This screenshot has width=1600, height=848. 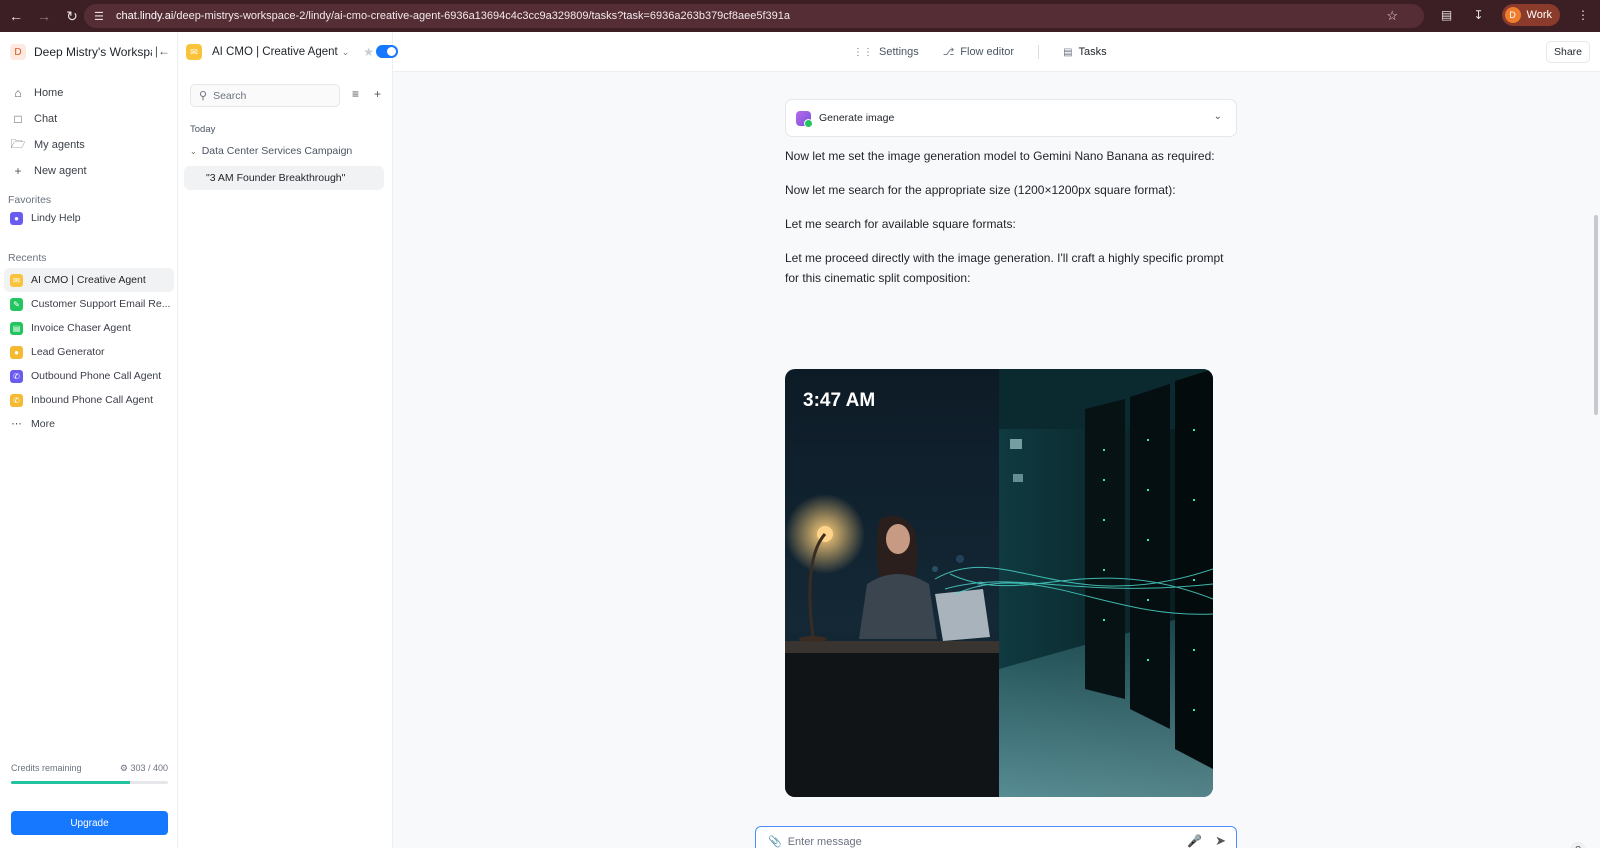 I want to click on task-item-active: "3 AM Founder Breakthrough", so click(x=284, y=178).